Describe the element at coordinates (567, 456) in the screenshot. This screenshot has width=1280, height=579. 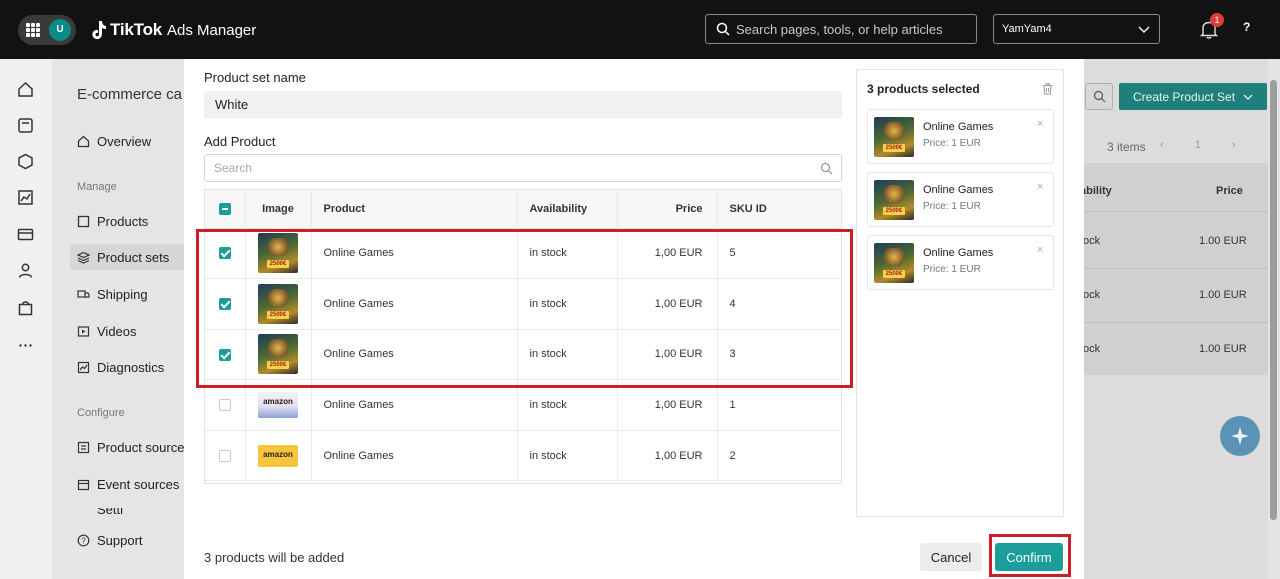
I see `availability: in stock` at that location.